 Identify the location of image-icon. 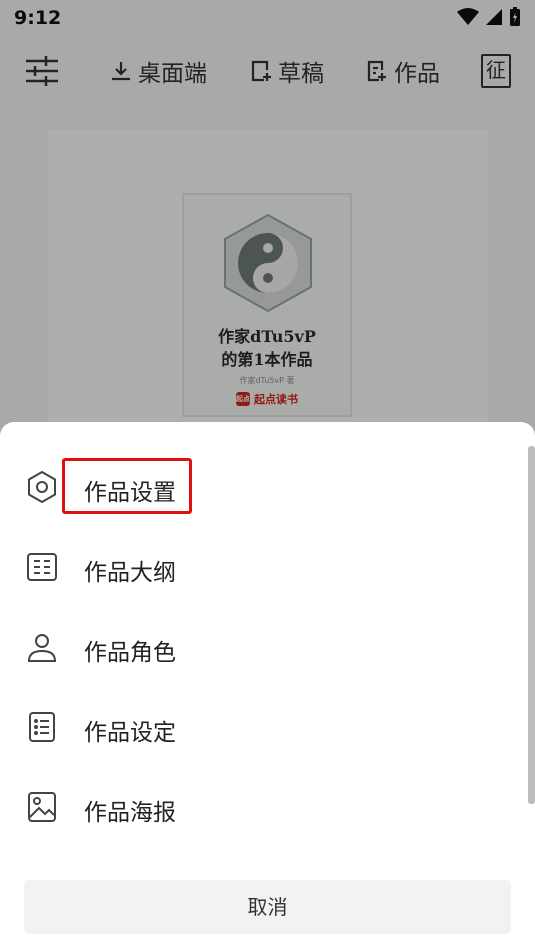
(42, 807).